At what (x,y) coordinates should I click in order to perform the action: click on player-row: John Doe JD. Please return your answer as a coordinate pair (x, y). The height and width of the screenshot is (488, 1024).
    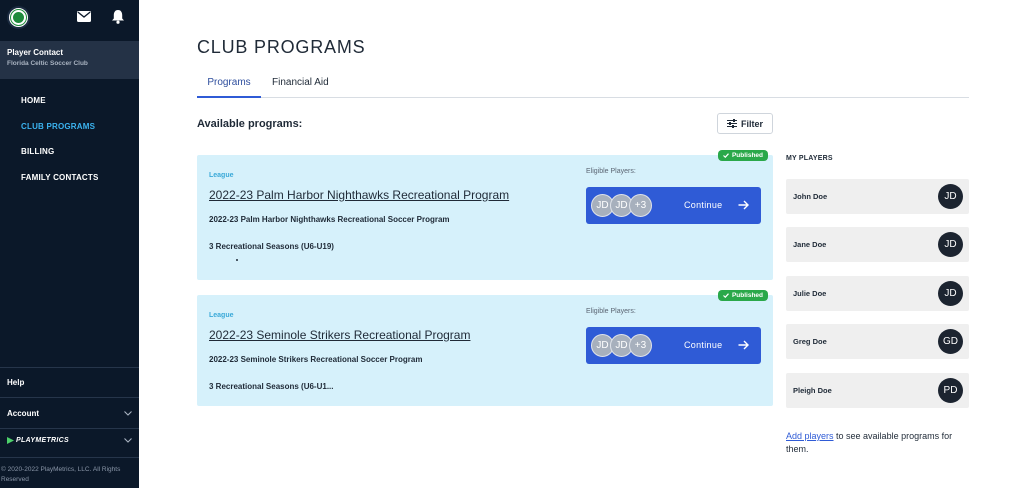
    Looking at the image, I should click on (877, 196).